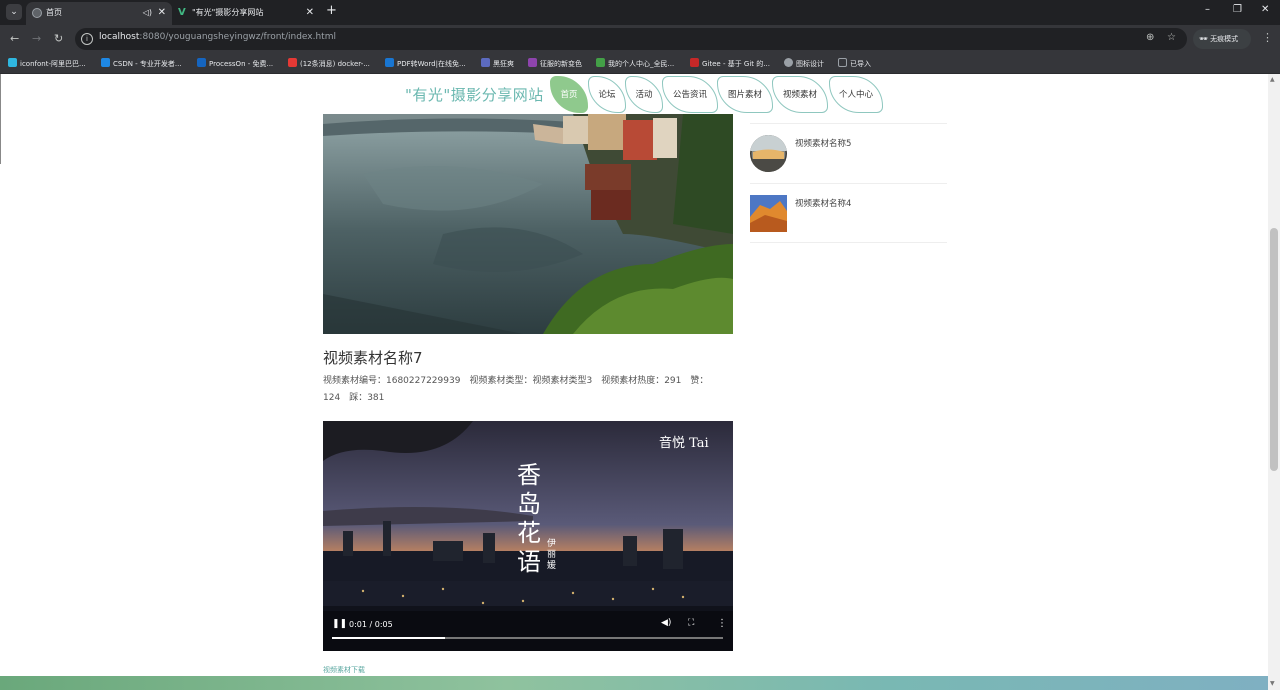 The width and height of the screenshot is (1280, 690). I want to click on nav-personal-center: 个人中心, so click(856, 94).